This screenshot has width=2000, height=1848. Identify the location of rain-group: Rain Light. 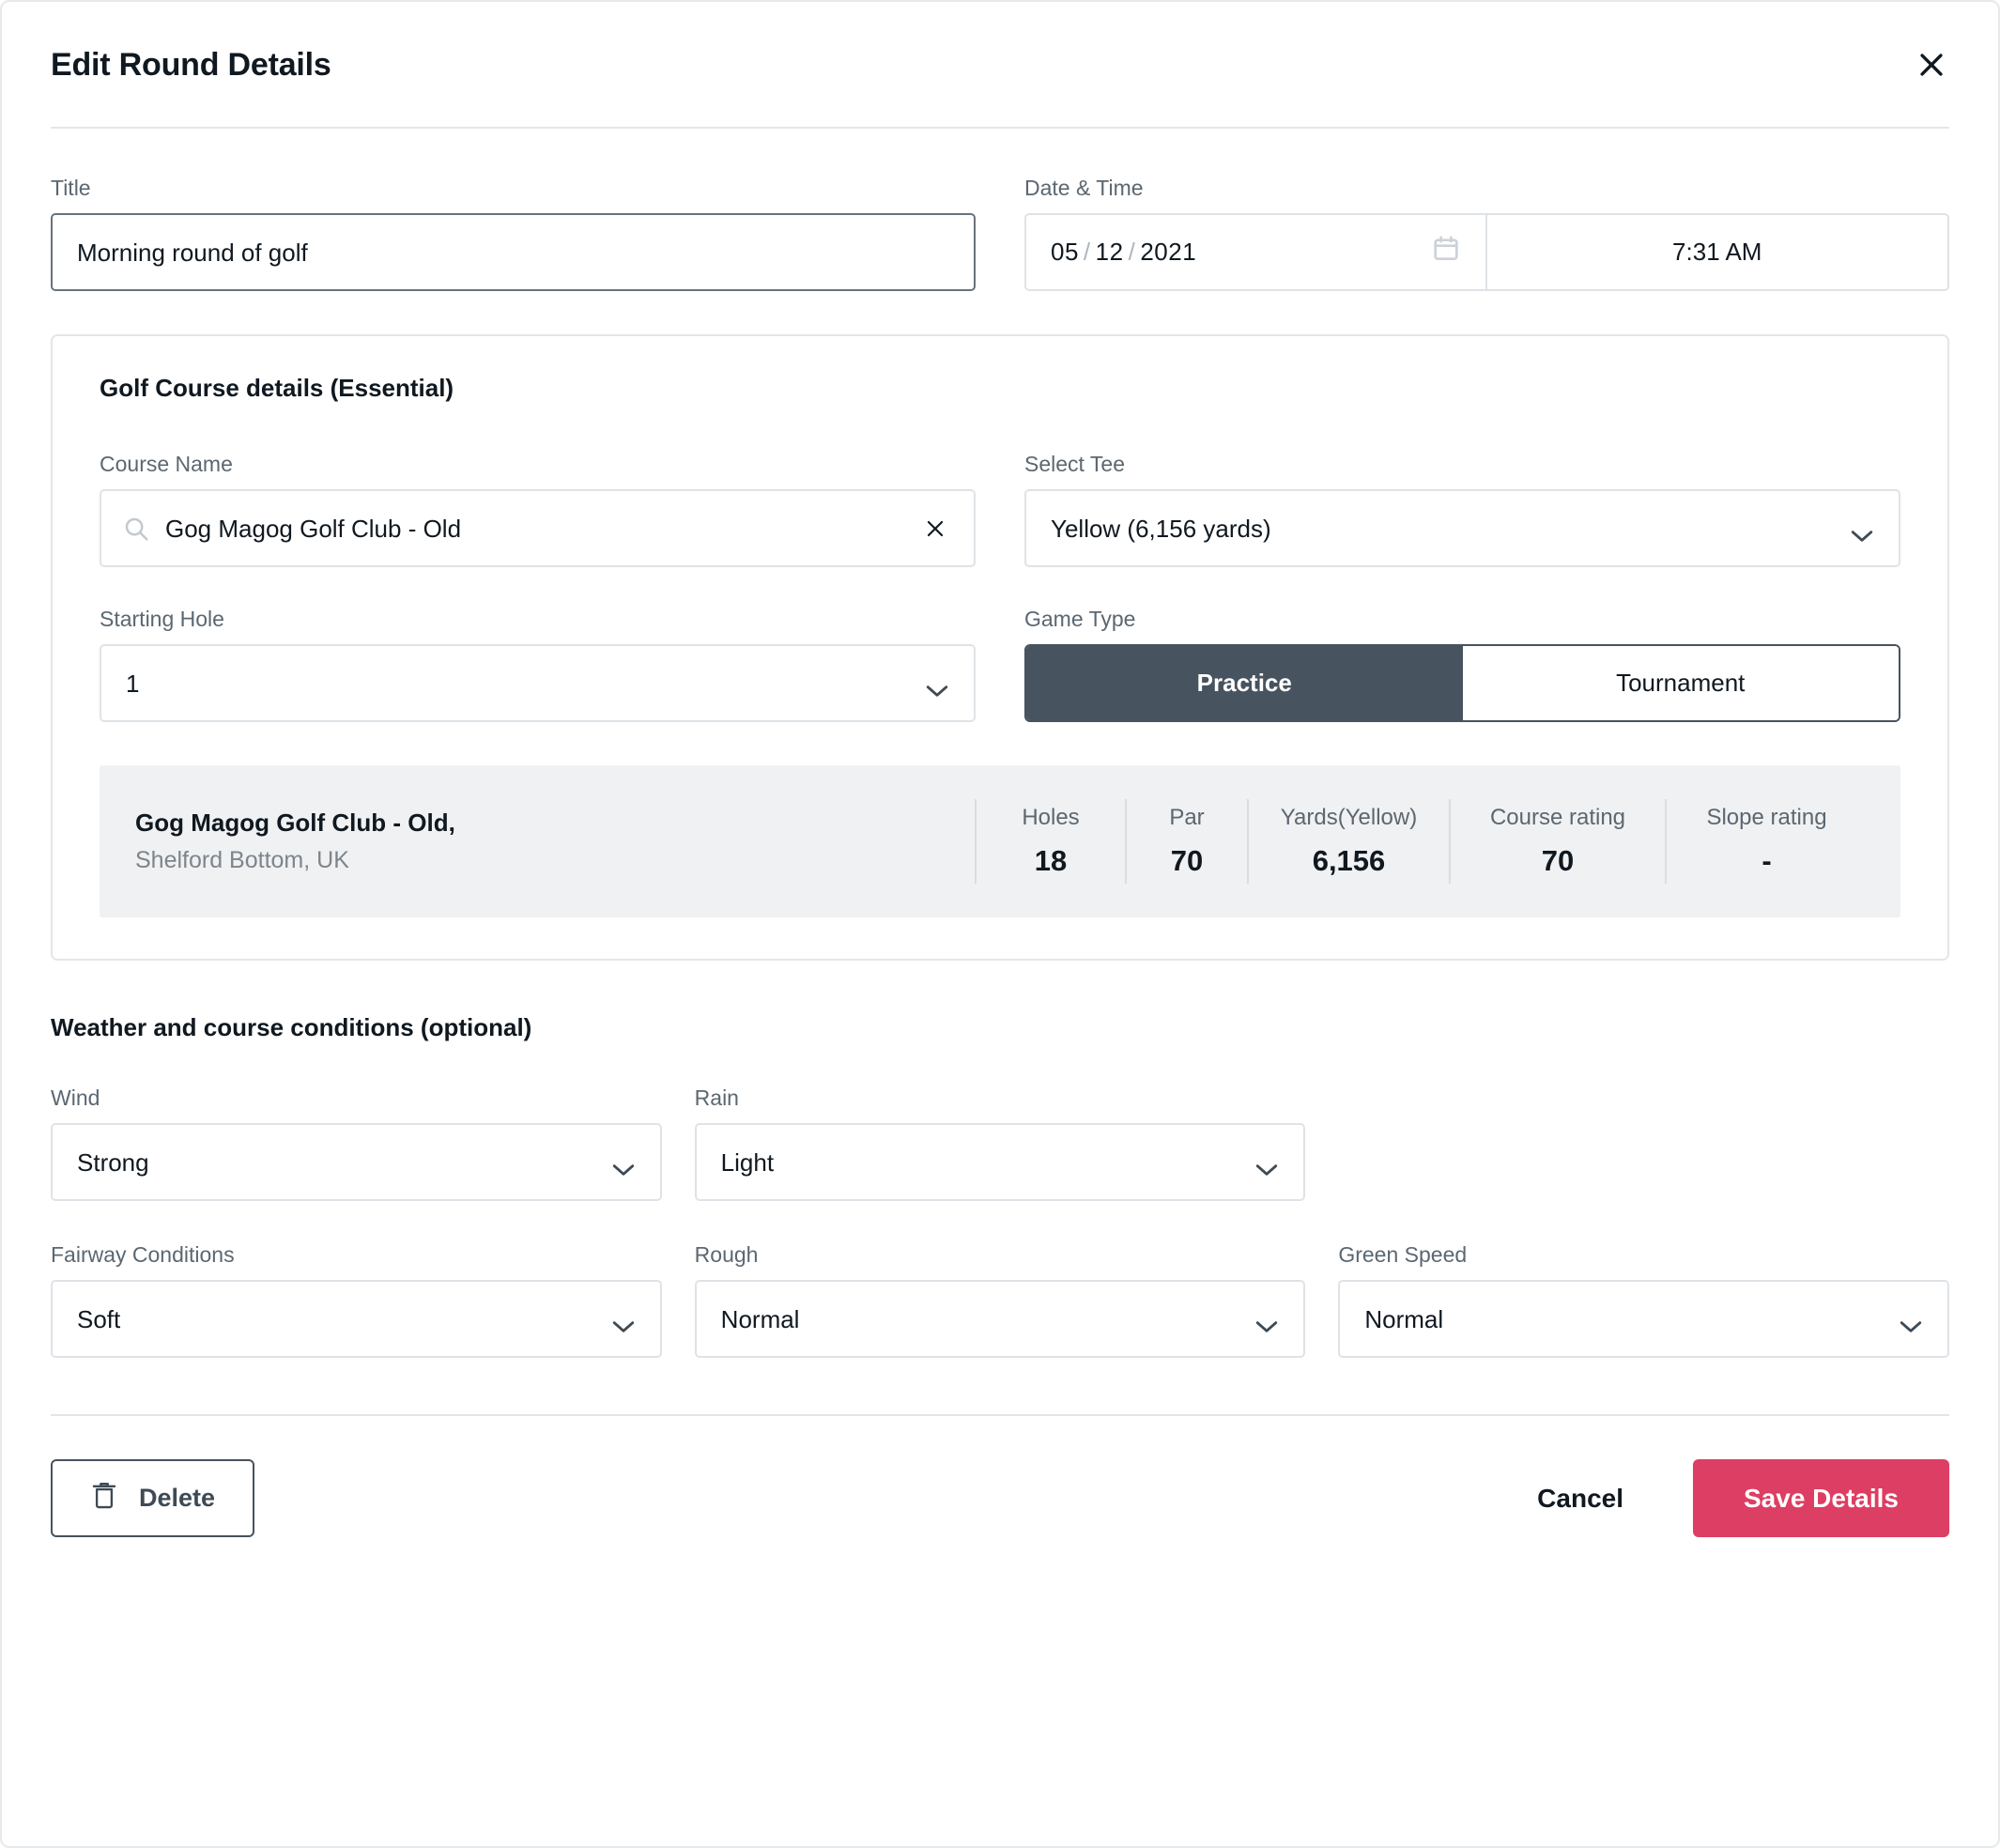
(1000, 1143).